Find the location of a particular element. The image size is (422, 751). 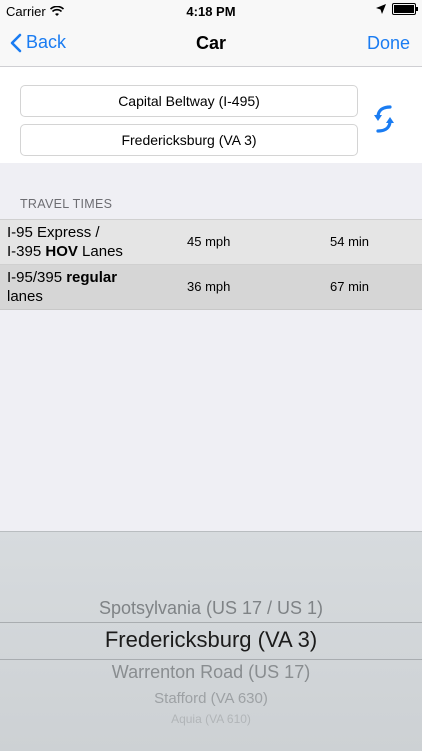

route-emphasis: HOV is located at coordinates (61, 251).